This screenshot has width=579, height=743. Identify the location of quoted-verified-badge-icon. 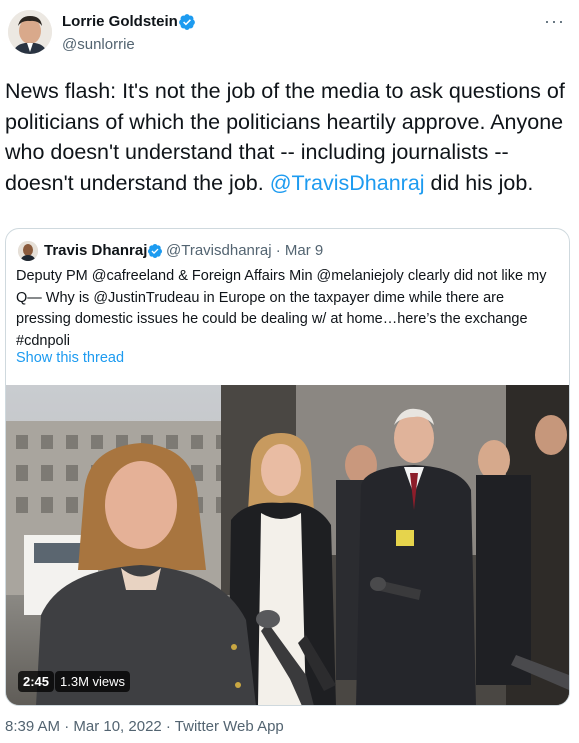
(154, 251).